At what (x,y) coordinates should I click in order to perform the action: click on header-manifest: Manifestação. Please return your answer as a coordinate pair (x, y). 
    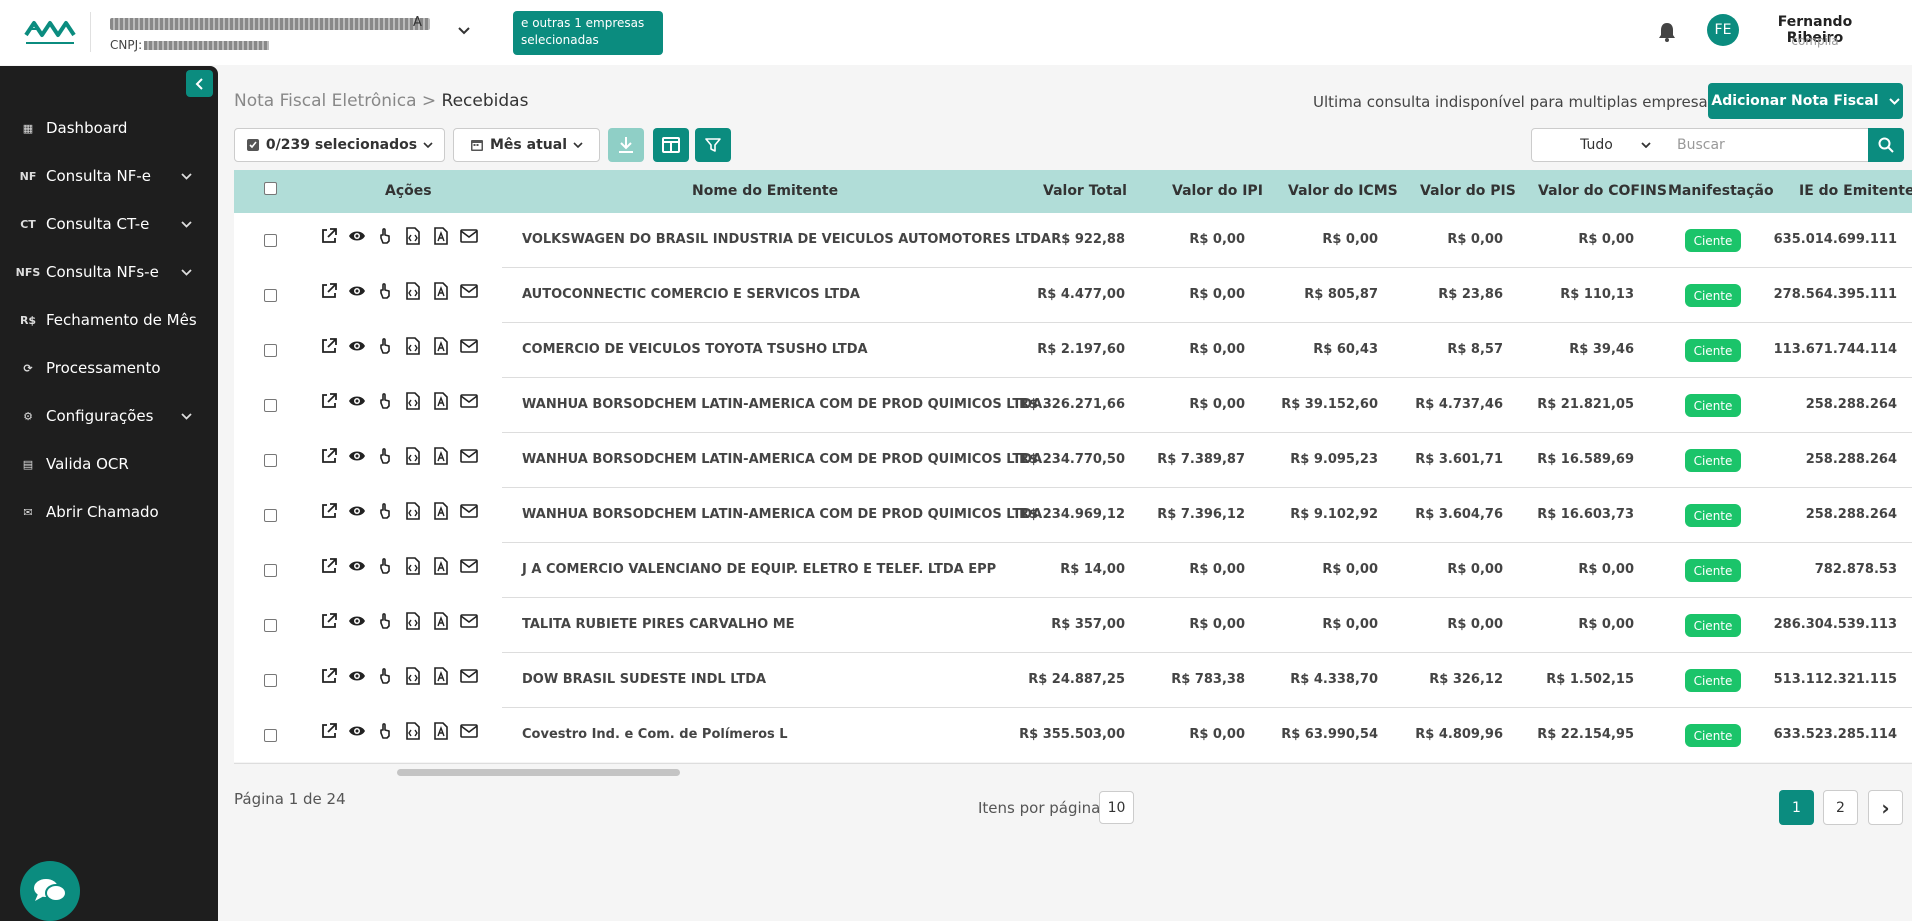
    Looking at the image, I should click on (1721, 191).